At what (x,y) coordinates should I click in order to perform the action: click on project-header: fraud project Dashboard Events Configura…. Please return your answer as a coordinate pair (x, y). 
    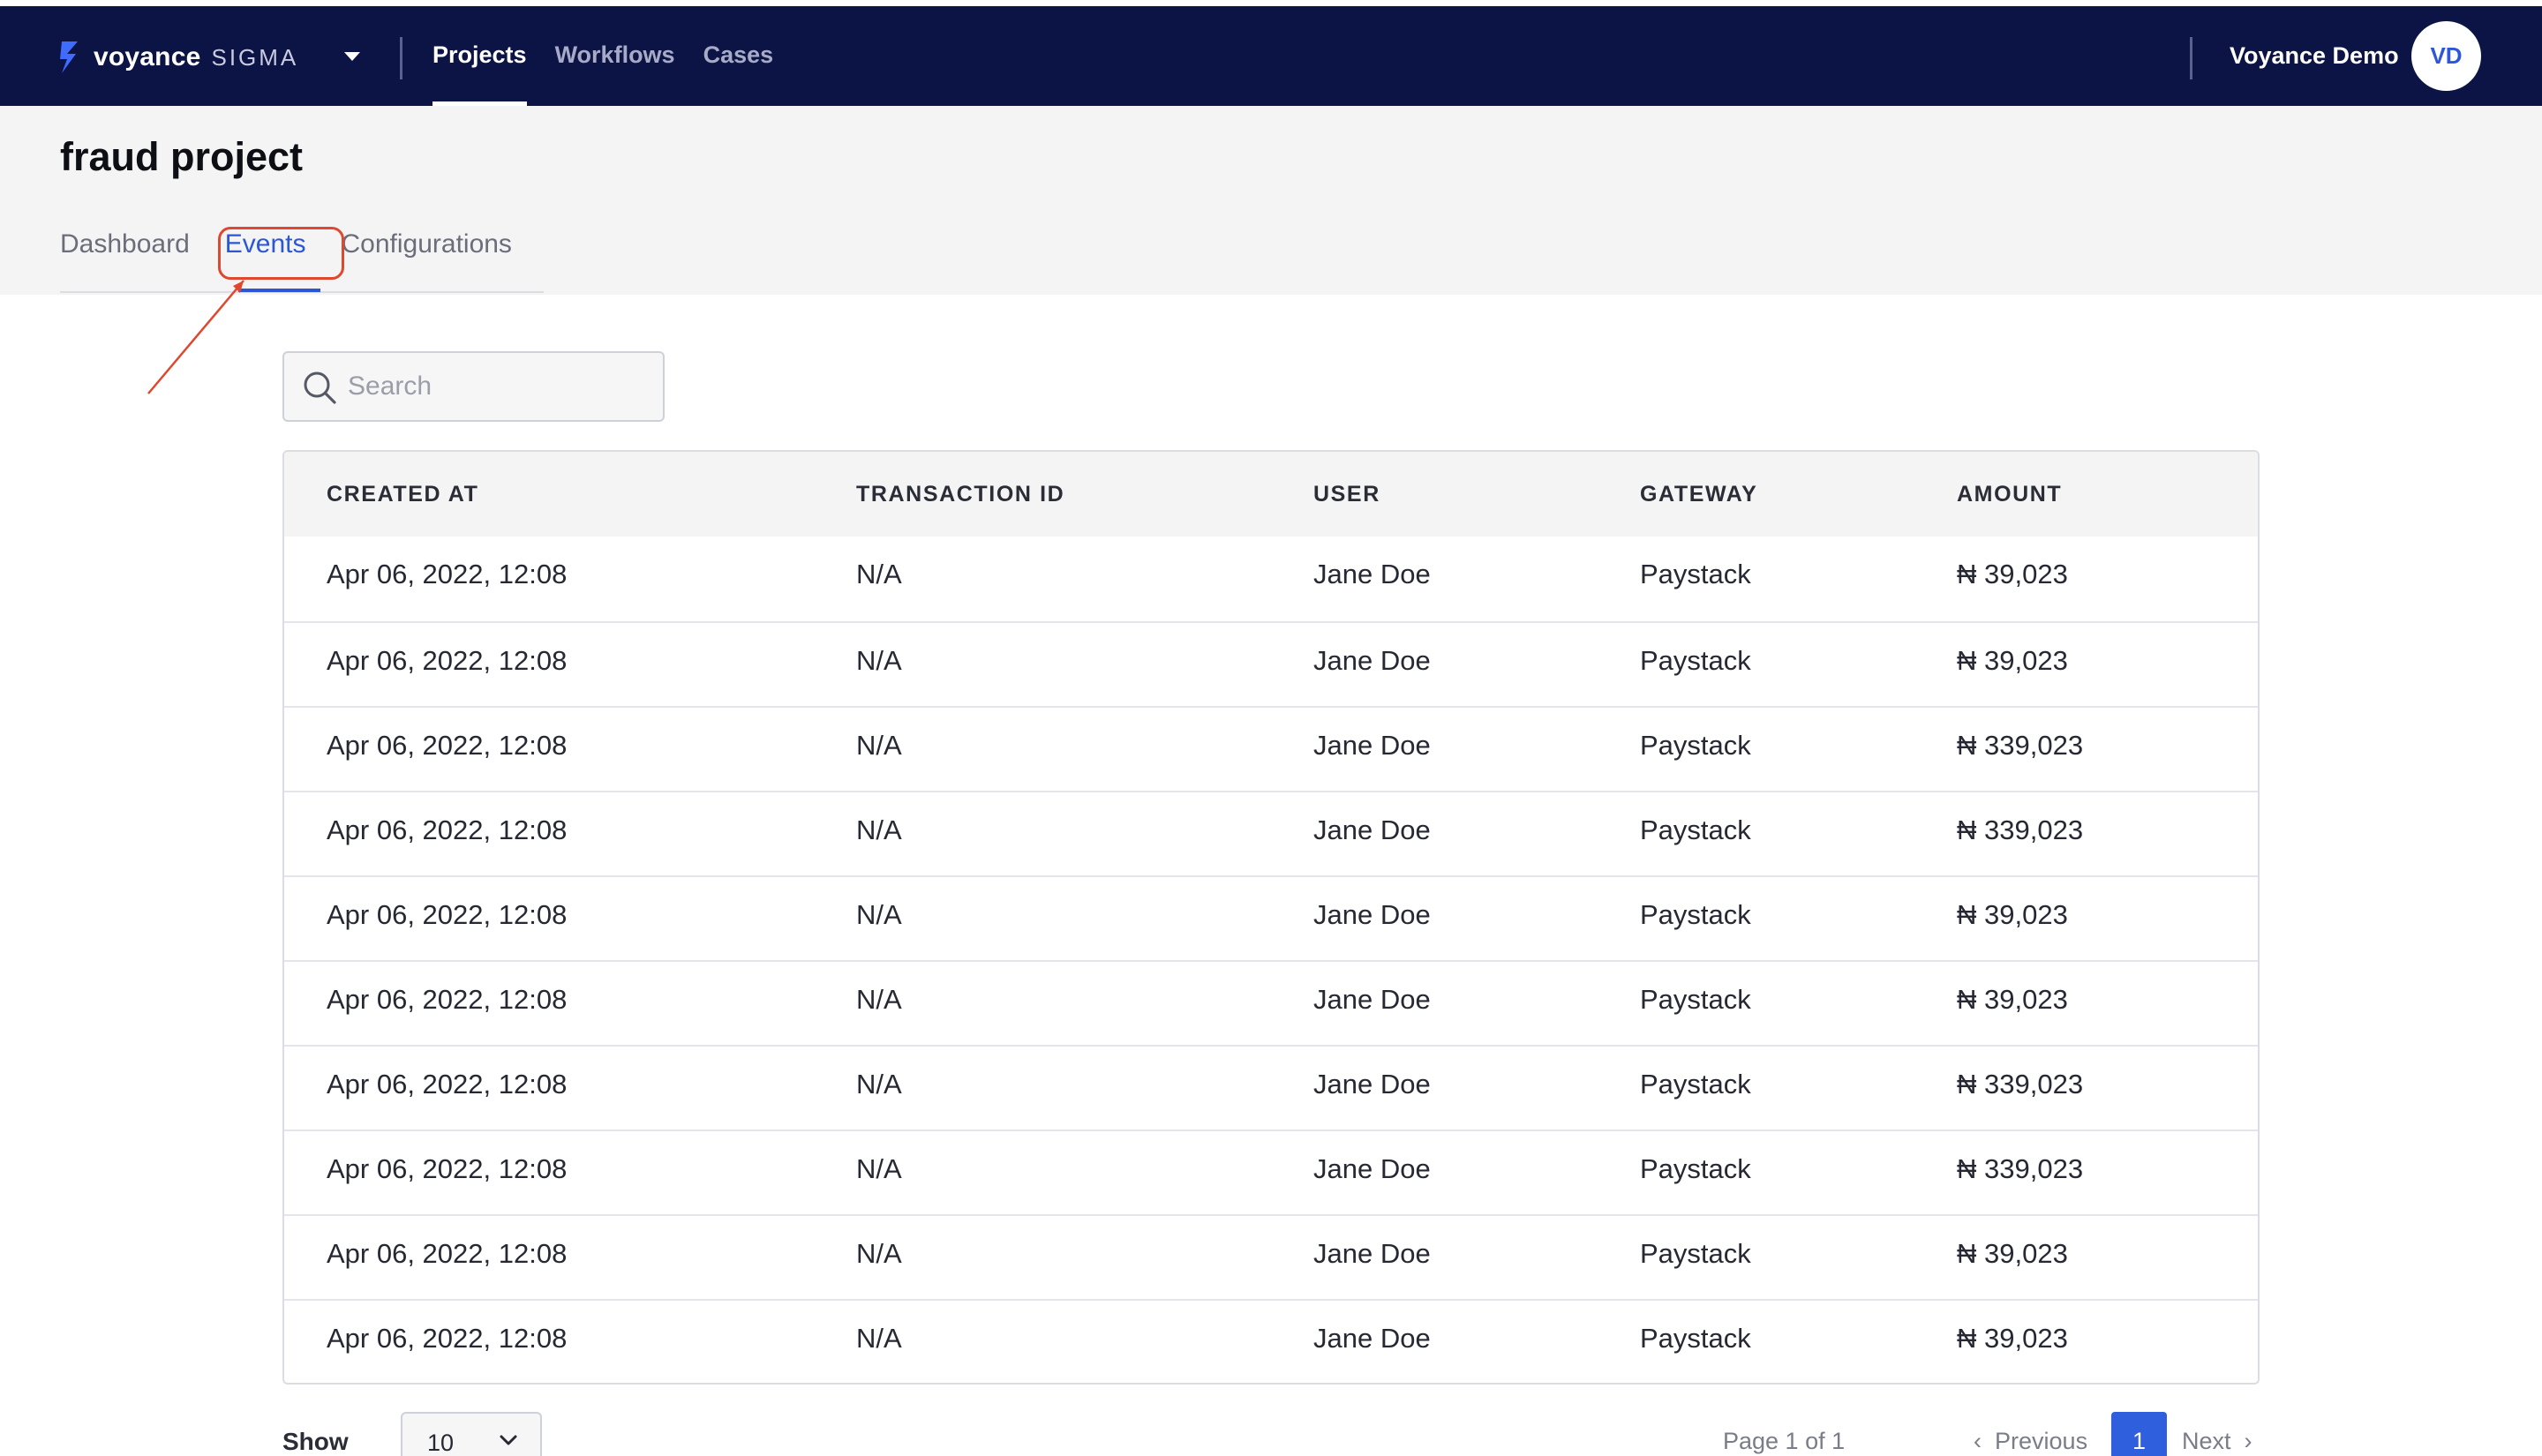
    Looking at the image, I should click on (1271, 200).